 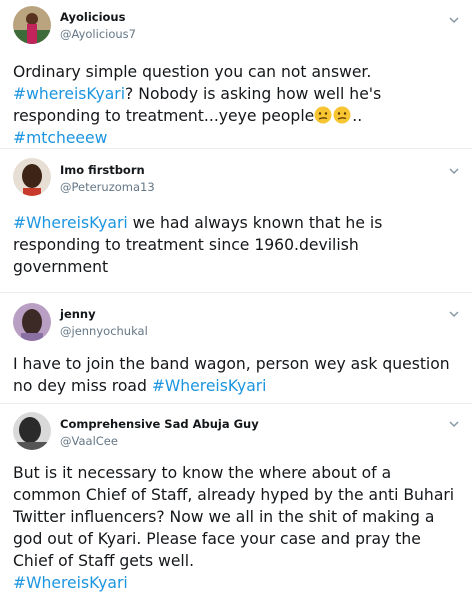 I want to click on hashtag-link: #mtcheeew, so click(x=60, y=138).